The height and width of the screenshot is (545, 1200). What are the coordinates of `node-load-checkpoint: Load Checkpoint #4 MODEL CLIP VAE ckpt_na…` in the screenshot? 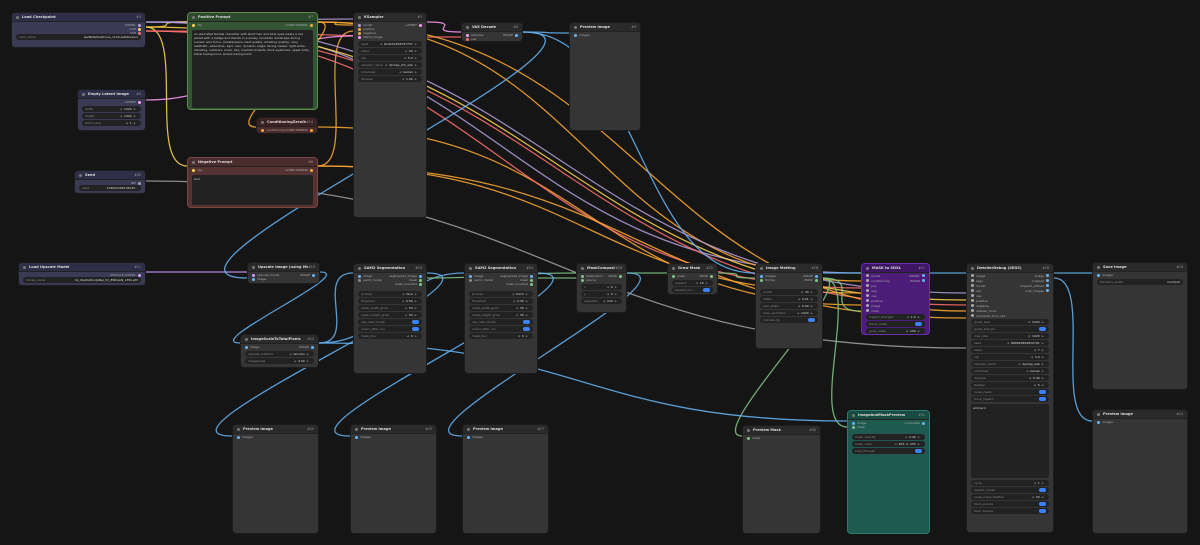 It's located at (78, 30).